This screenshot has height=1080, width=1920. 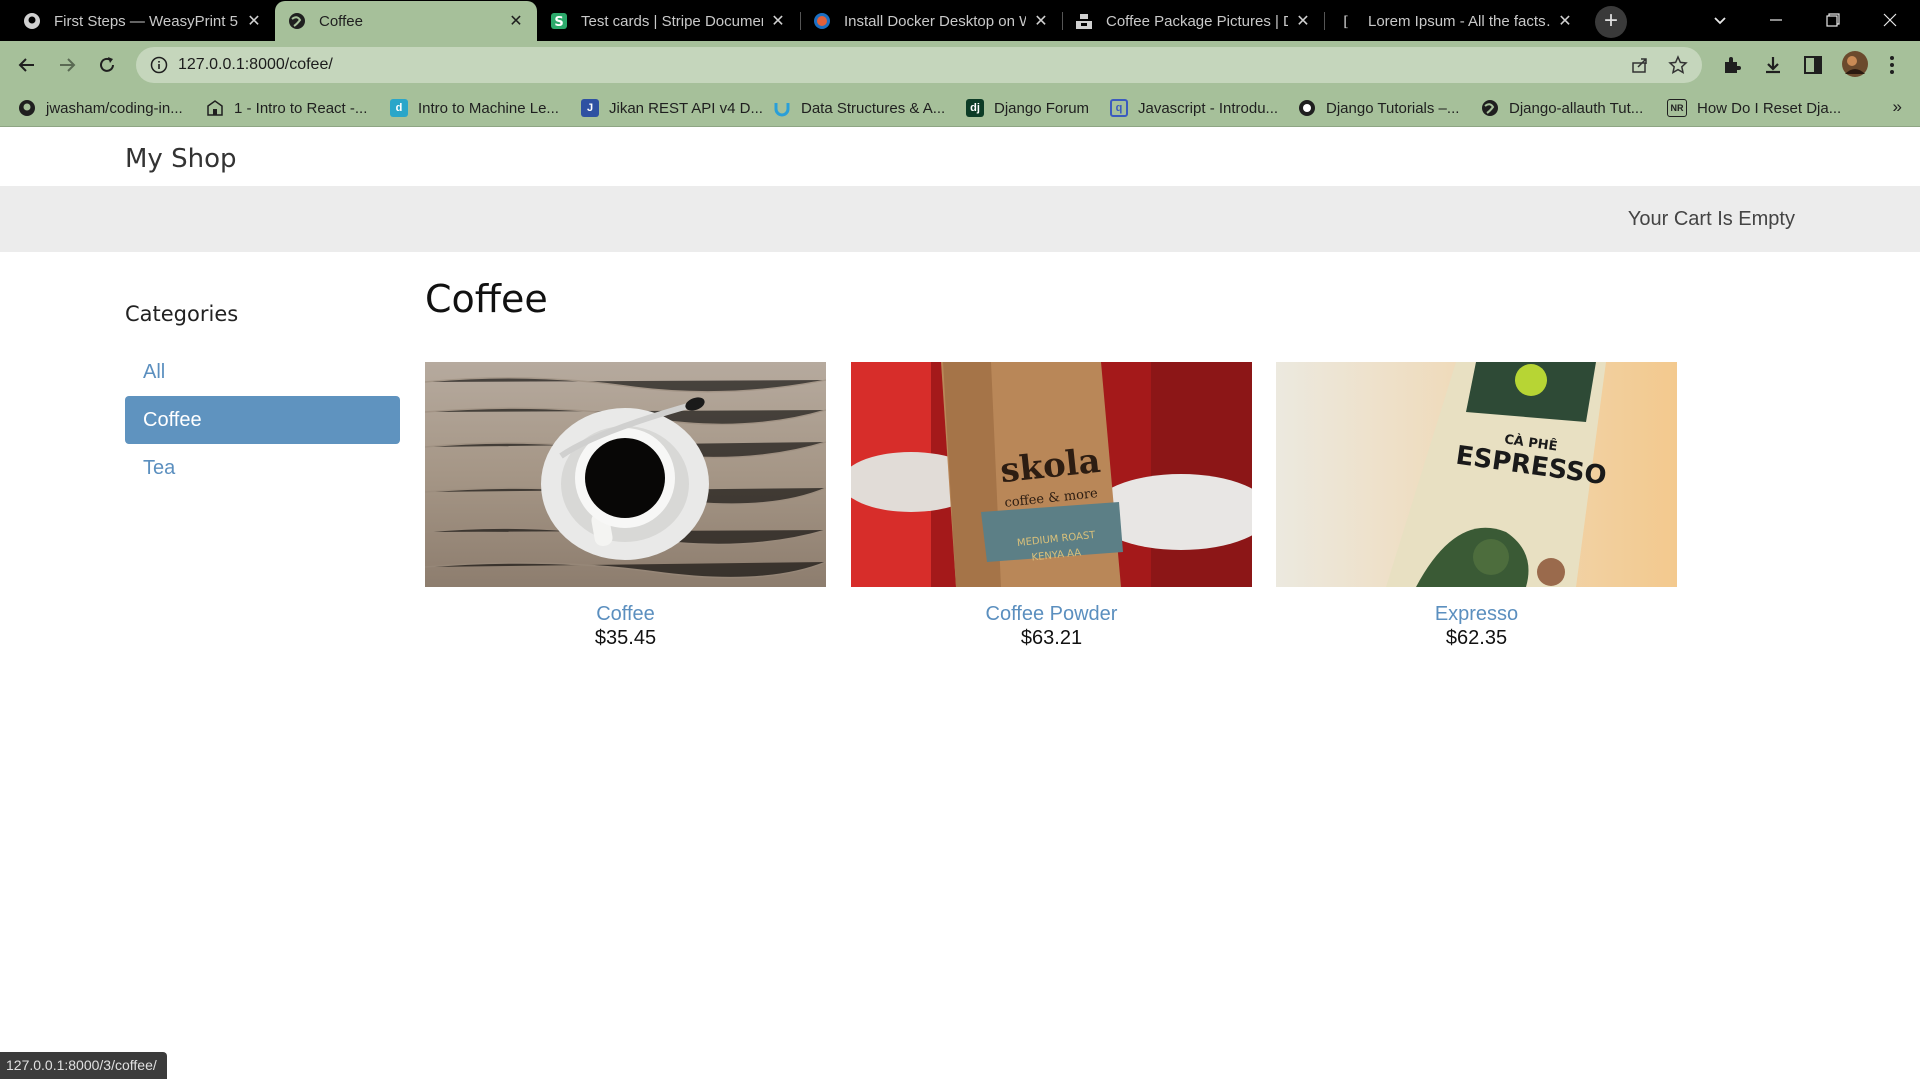 I want to click on product-name-link: Coffee Powder, so click(x=1051, y=614).